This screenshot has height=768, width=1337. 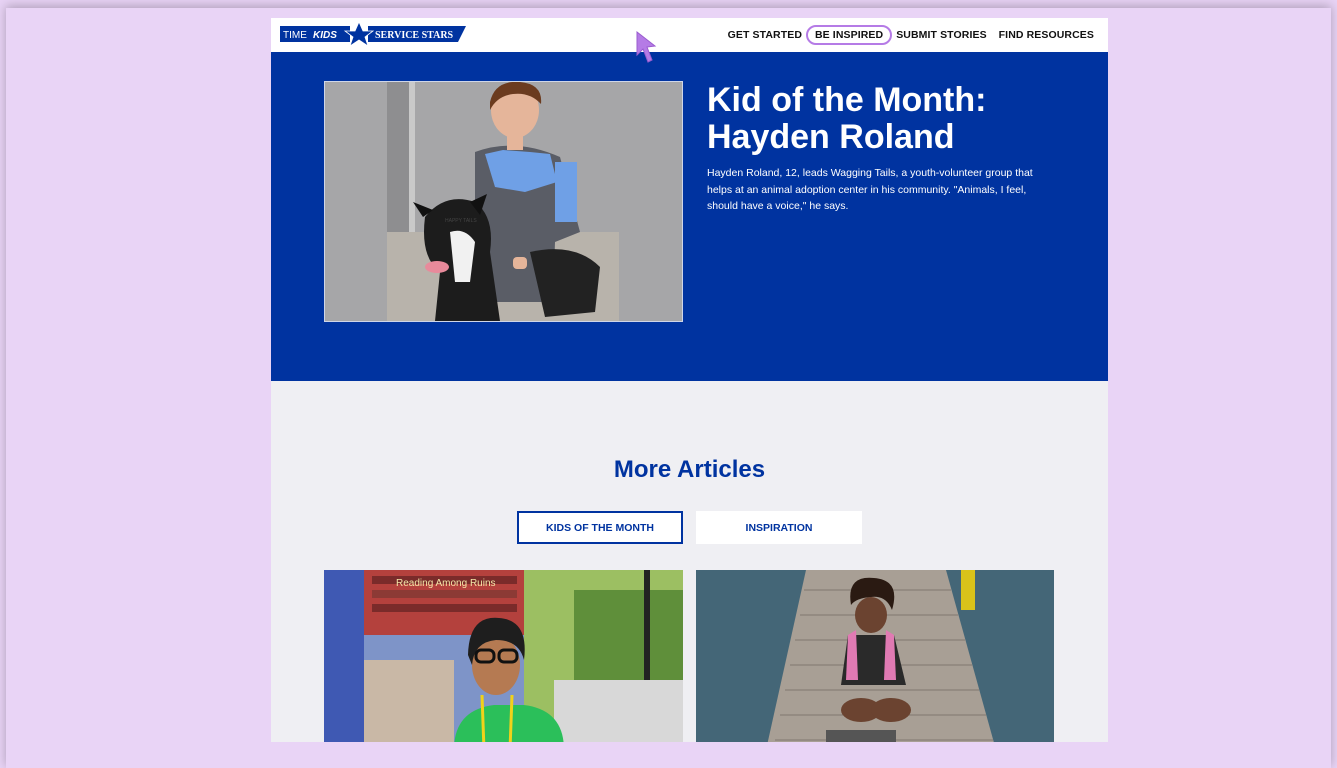 I want to click on nav-be-inspired: BE INSPIRED, so click(x=849, y=35).